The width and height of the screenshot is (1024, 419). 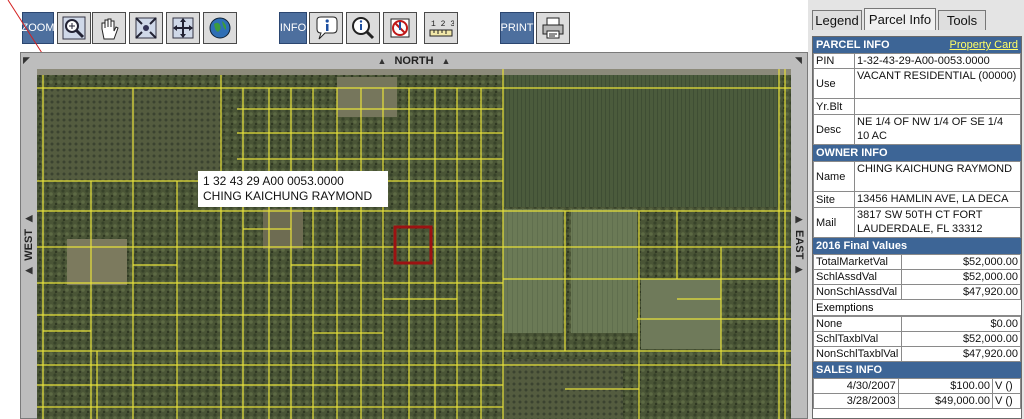 I want to click on full-extent-button, so click(x=183, y=28).